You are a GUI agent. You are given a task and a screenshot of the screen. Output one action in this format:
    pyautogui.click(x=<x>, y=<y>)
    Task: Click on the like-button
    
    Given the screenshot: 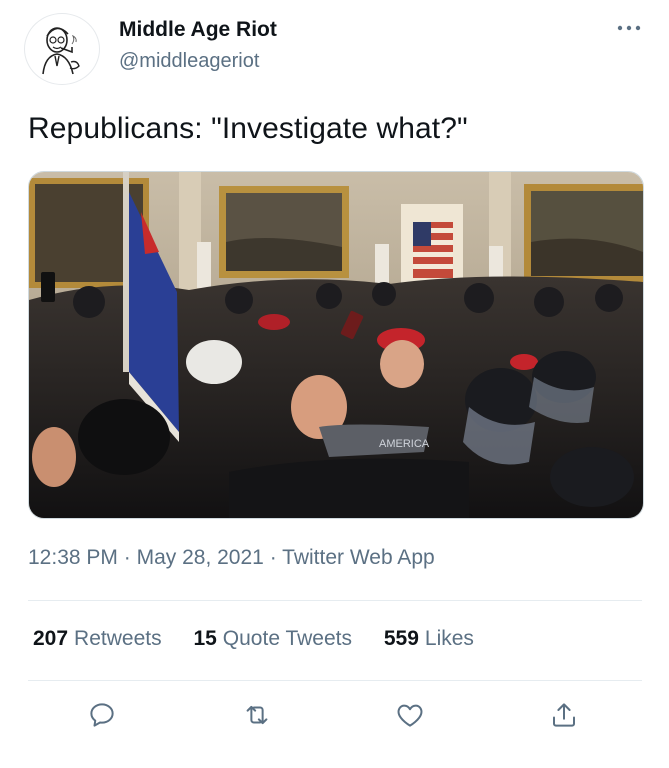 What is the action you would take?
    pyautogui.click(x=412, y=717)
    